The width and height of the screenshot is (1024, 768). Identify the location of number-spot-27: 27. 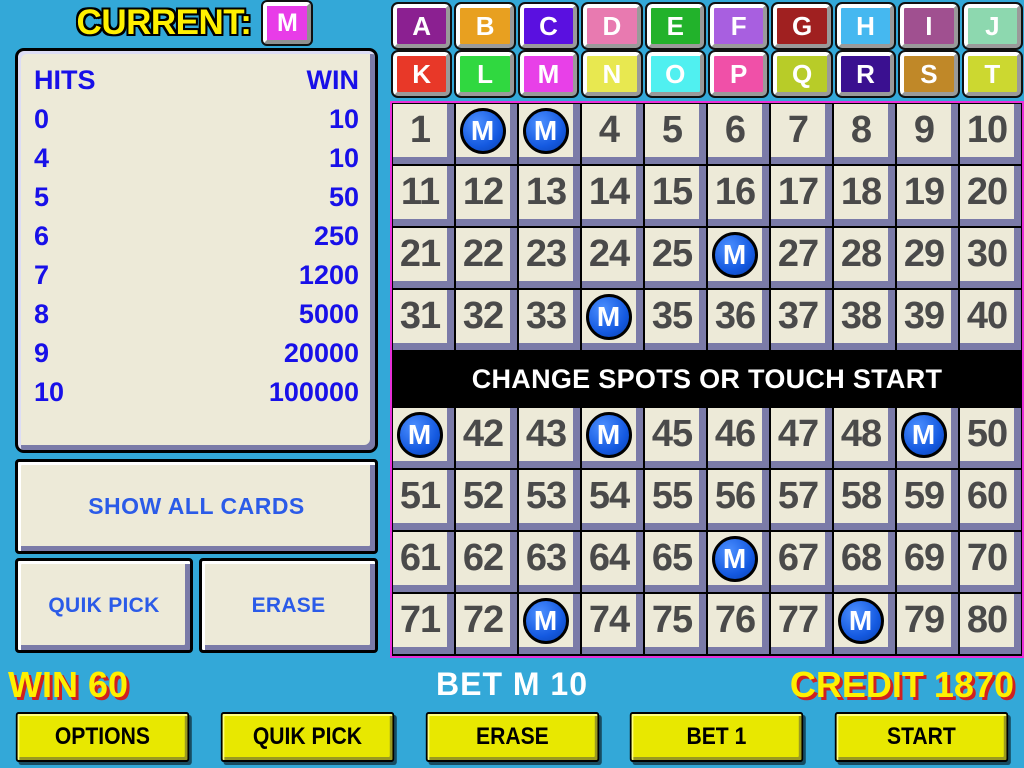
(801, 258).